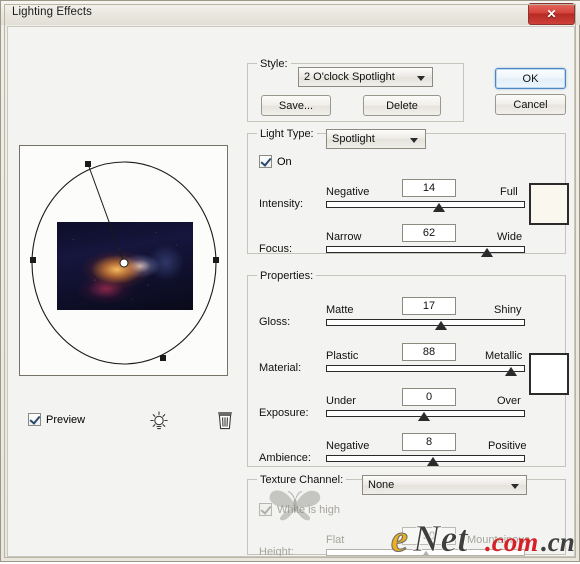 This screenshot has height=564, width=580. What do you see at coordinates (503, 356) in the screenshot?
I see `material-max-label: Metallic` at bounding box center [503, 356].